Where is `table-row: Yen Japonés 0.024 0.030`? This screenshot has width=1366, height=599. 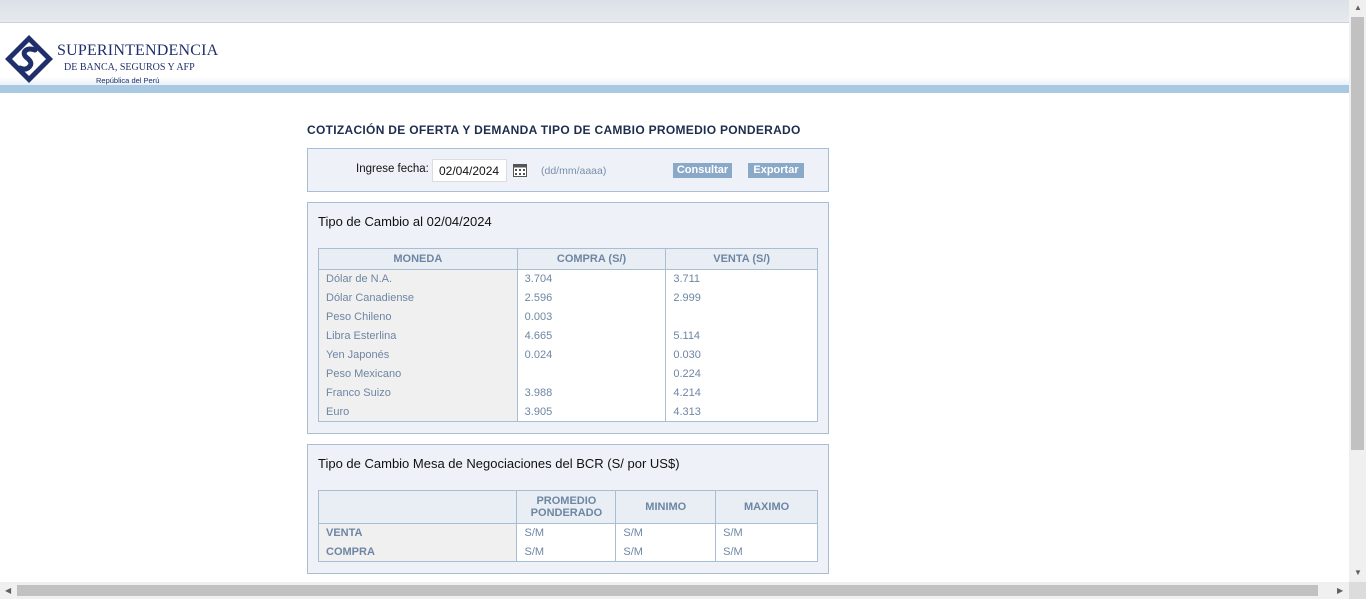 table-row: Yen Japonés 0.024 0.030 is located at coordinates (568, 355).